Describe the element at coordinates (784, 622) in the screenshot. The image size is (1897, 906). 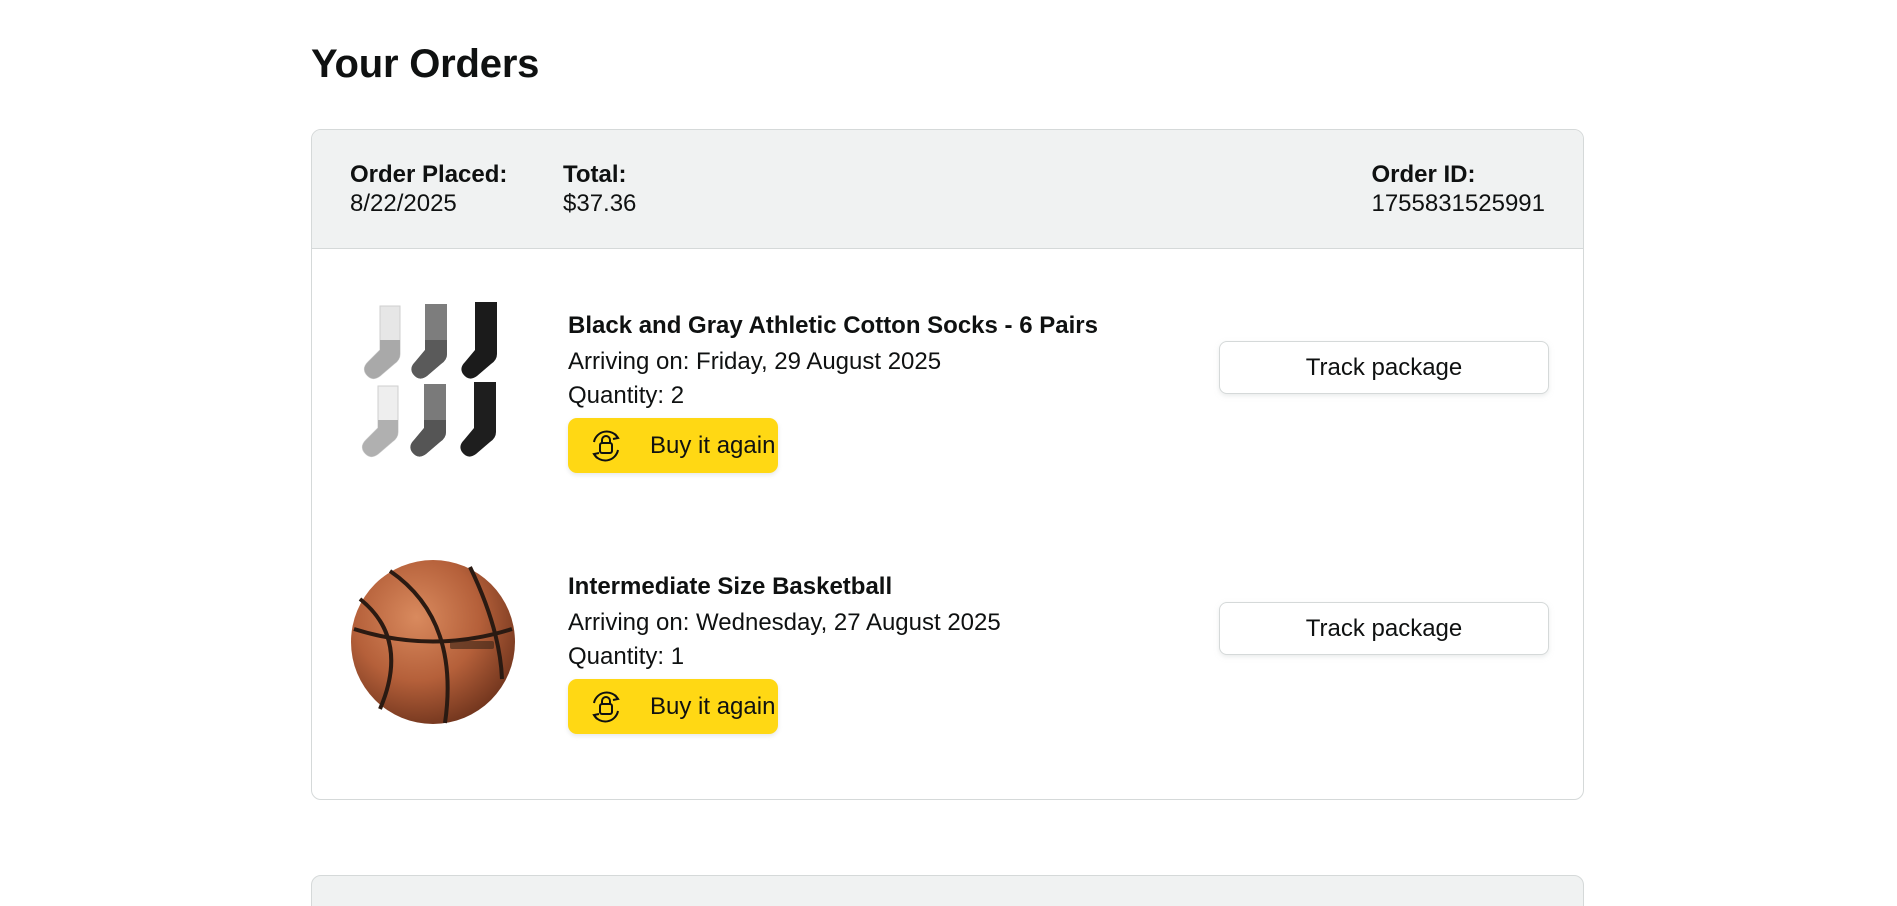
I see `arrival-date: Arriving on: Wednesday, 27 August 2025` at that location.